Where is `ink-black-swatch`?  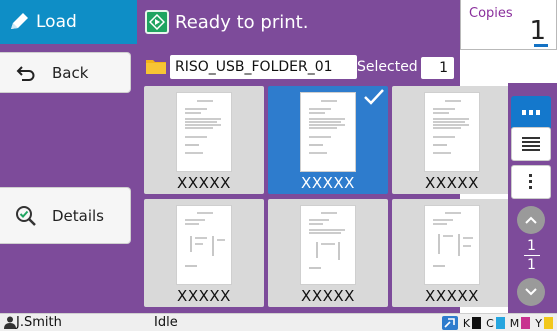 ink-black-swatch is located at coordinates (477, 323).